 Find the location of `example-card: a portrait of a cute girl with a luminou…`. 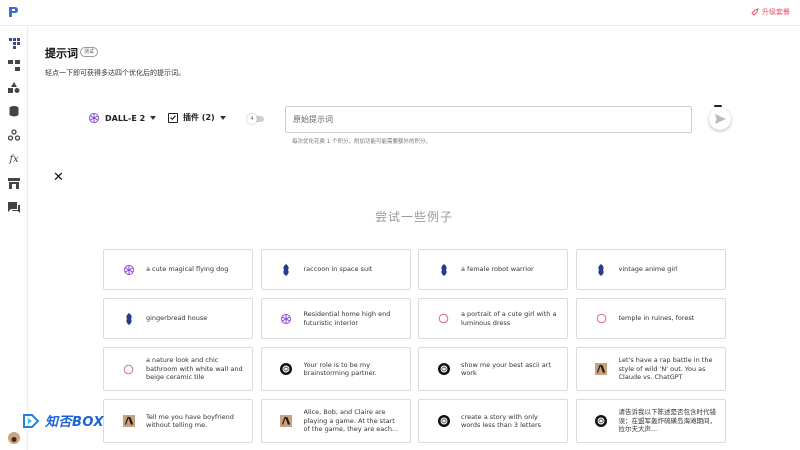

example-card: a portrait of a cute girl with a luminou… is located at coordinates (493, 318).